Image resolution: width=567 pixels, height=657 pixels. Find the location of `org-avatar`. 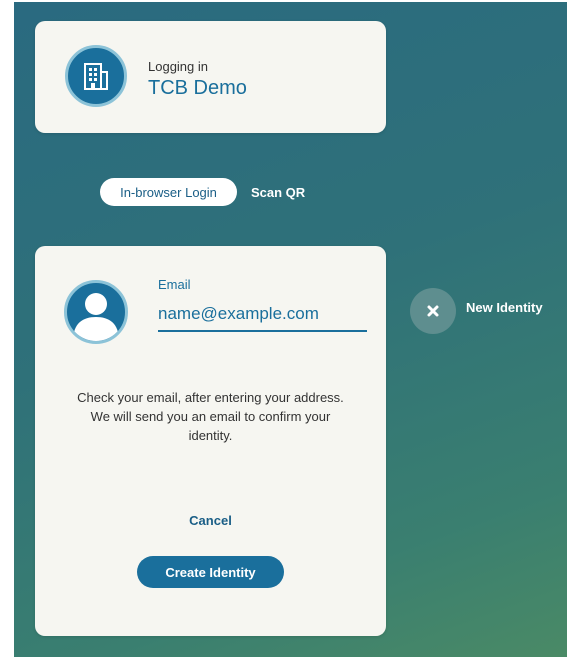

org-avatar is located at coordinates (96, 76).